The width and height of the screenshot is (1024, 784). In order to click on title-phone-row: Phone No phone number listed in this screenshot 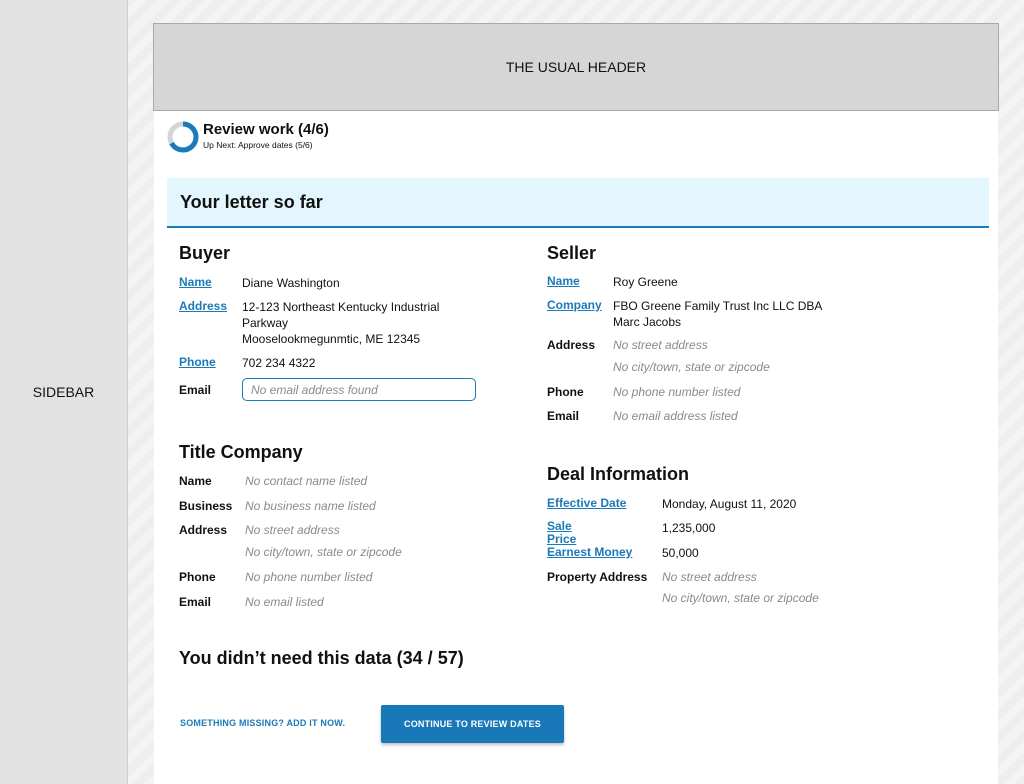, I will do `click(275, 577)`.